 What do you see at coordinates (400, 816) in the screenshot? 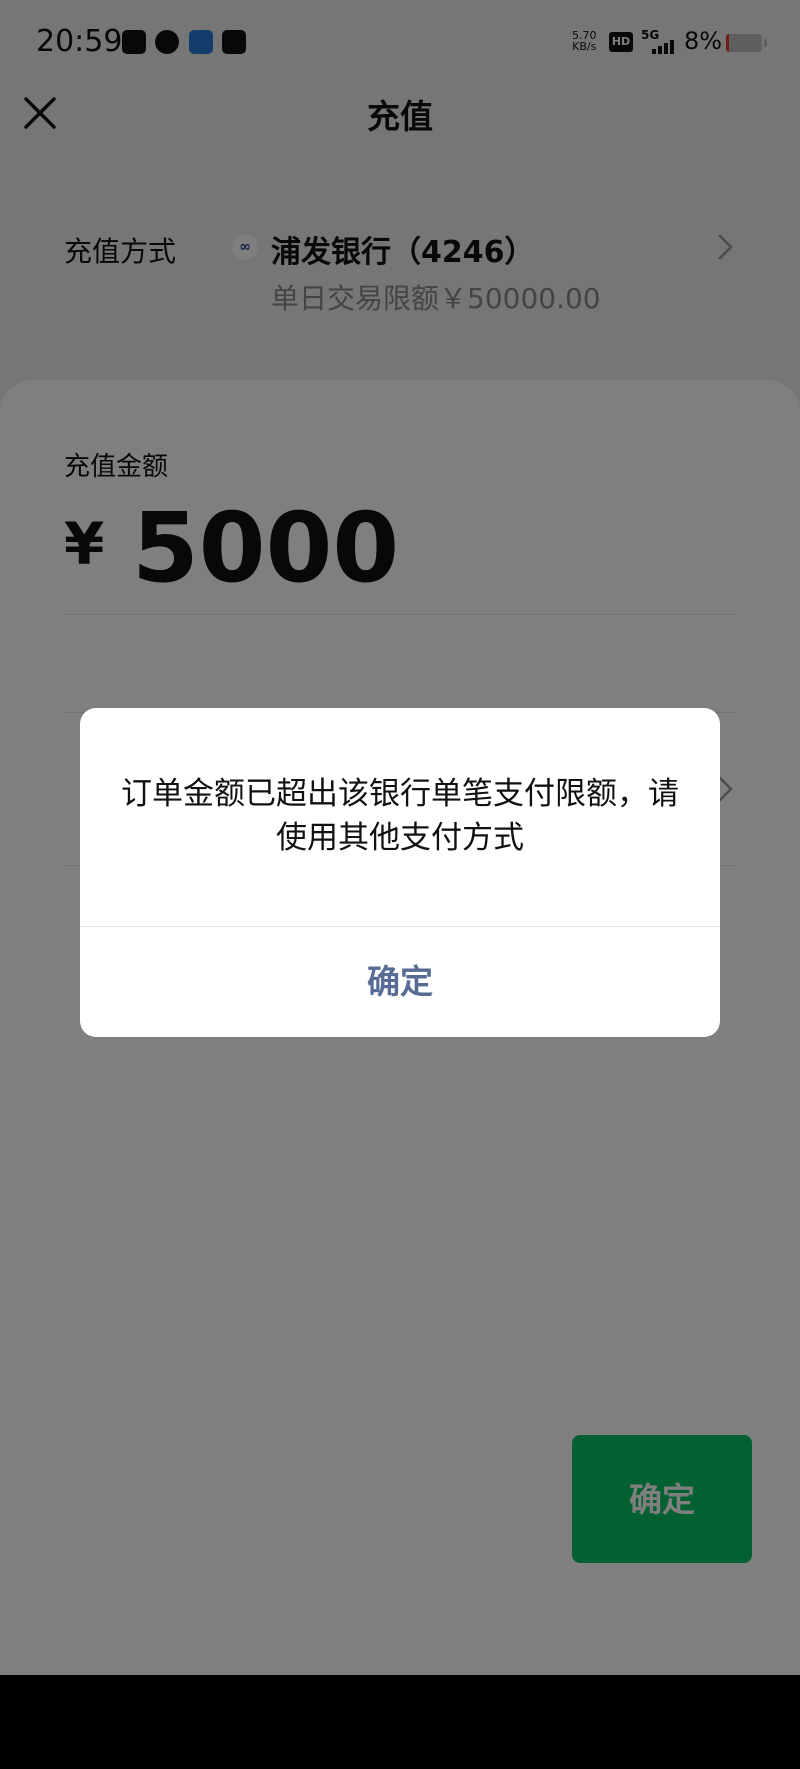
I see `dialog-message: 订单金额已超出该银行单笔支付限额，请使用其他支付方式` at bounding box center [400, 816].